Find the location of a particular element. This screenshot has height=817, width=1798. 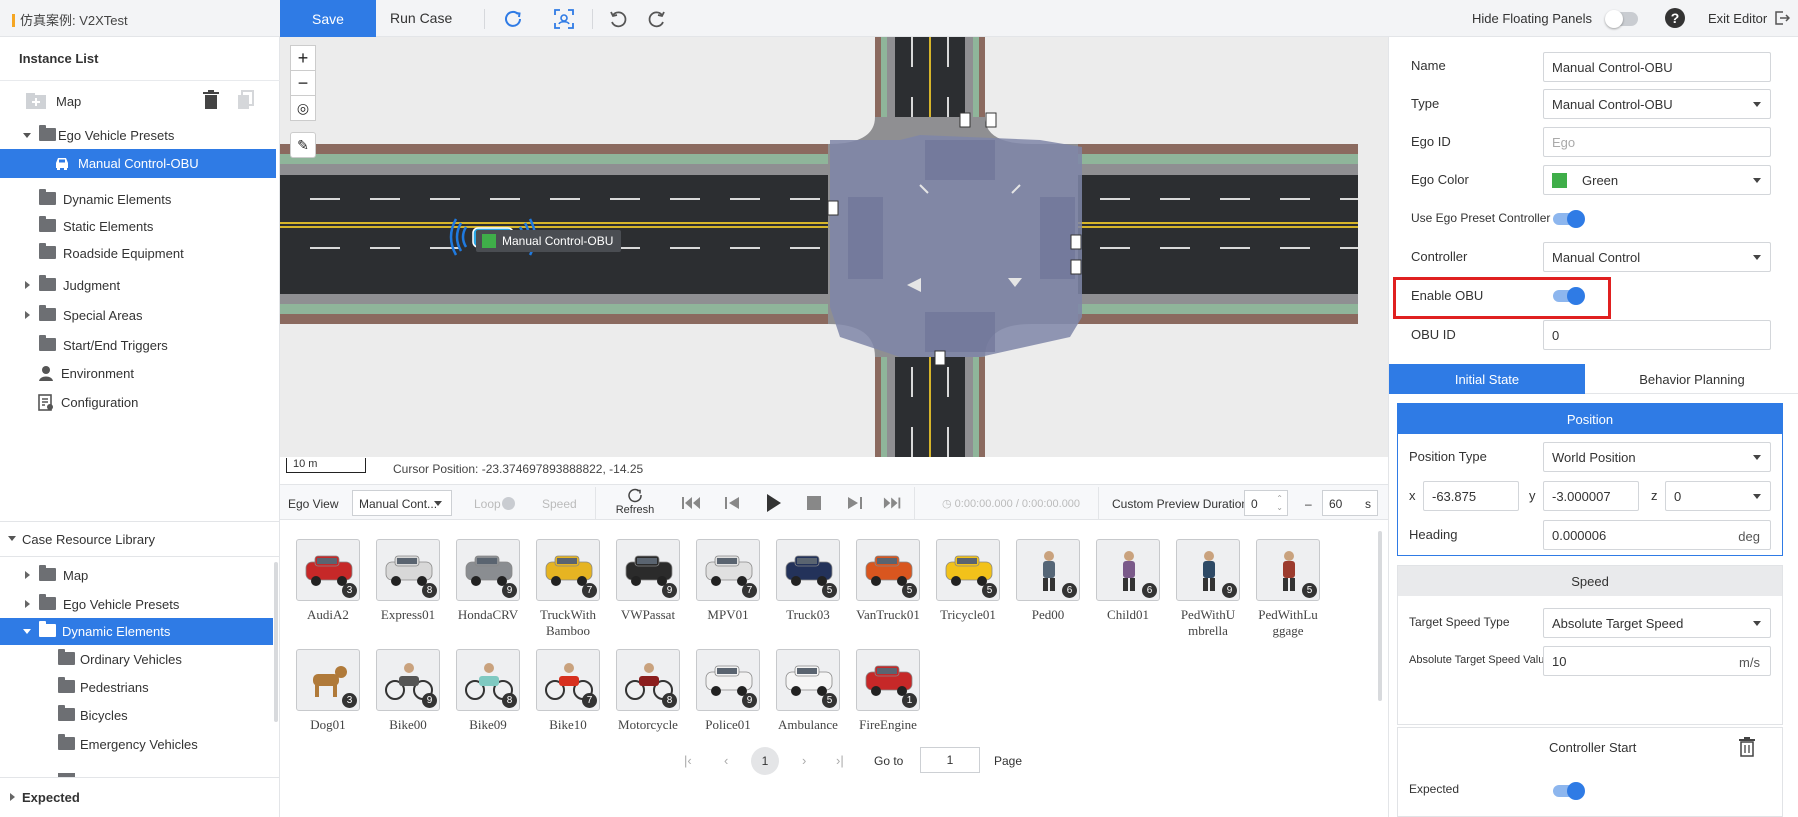

preview-start-input: 0 ⌃ ⌄ is located at coordinates (1266, 503).